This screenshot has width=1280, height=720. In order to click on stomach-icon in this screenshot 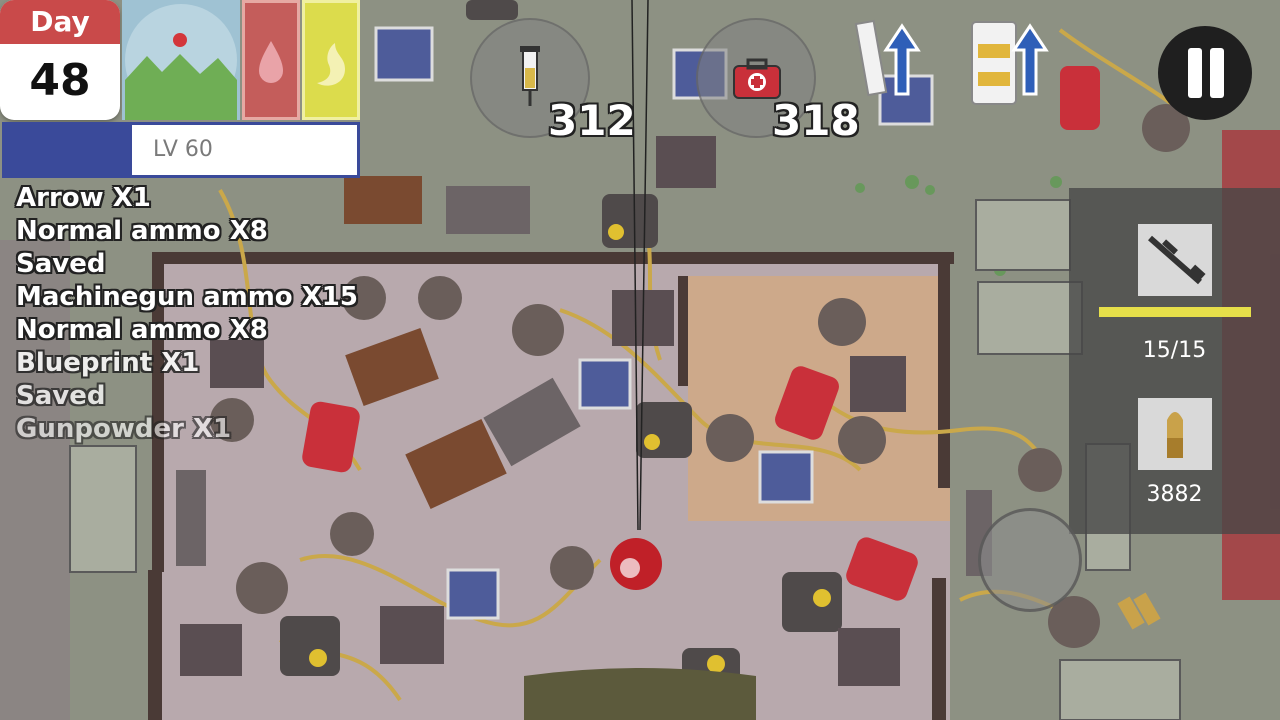, I will do `click(331, 64)`.